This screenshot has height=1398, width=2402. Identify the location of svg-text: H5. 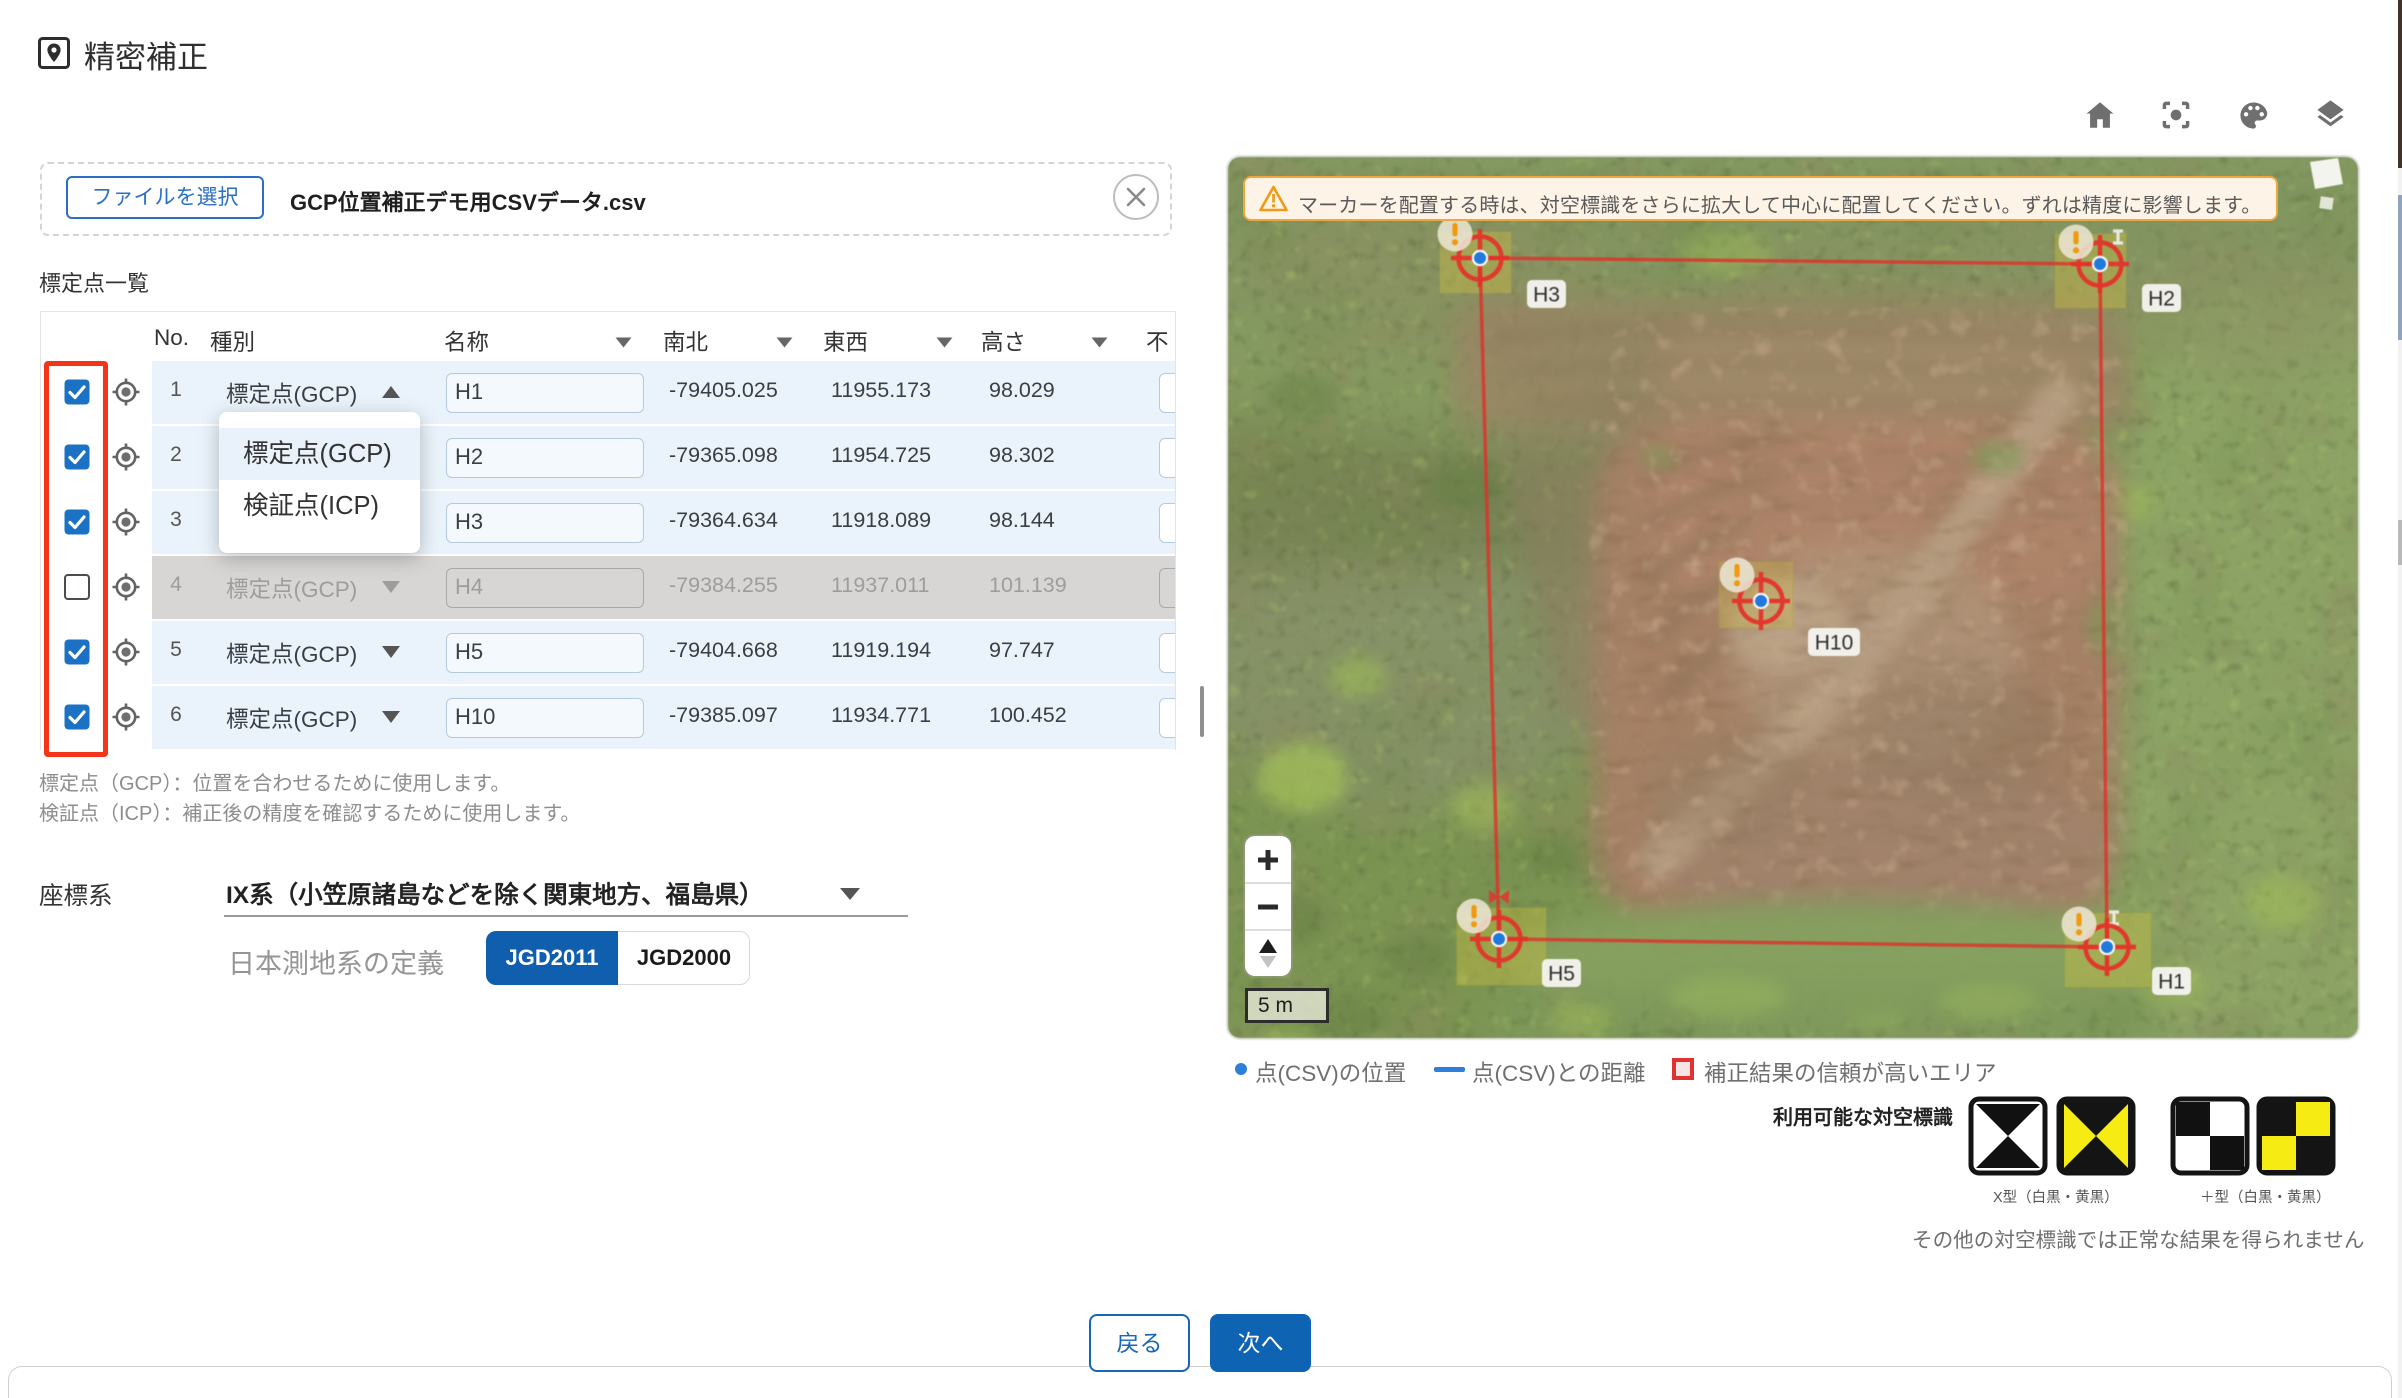
(1561, 974).